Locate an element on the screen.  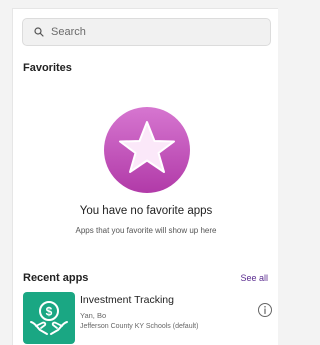
search-box is located at coordinates (146, 32).